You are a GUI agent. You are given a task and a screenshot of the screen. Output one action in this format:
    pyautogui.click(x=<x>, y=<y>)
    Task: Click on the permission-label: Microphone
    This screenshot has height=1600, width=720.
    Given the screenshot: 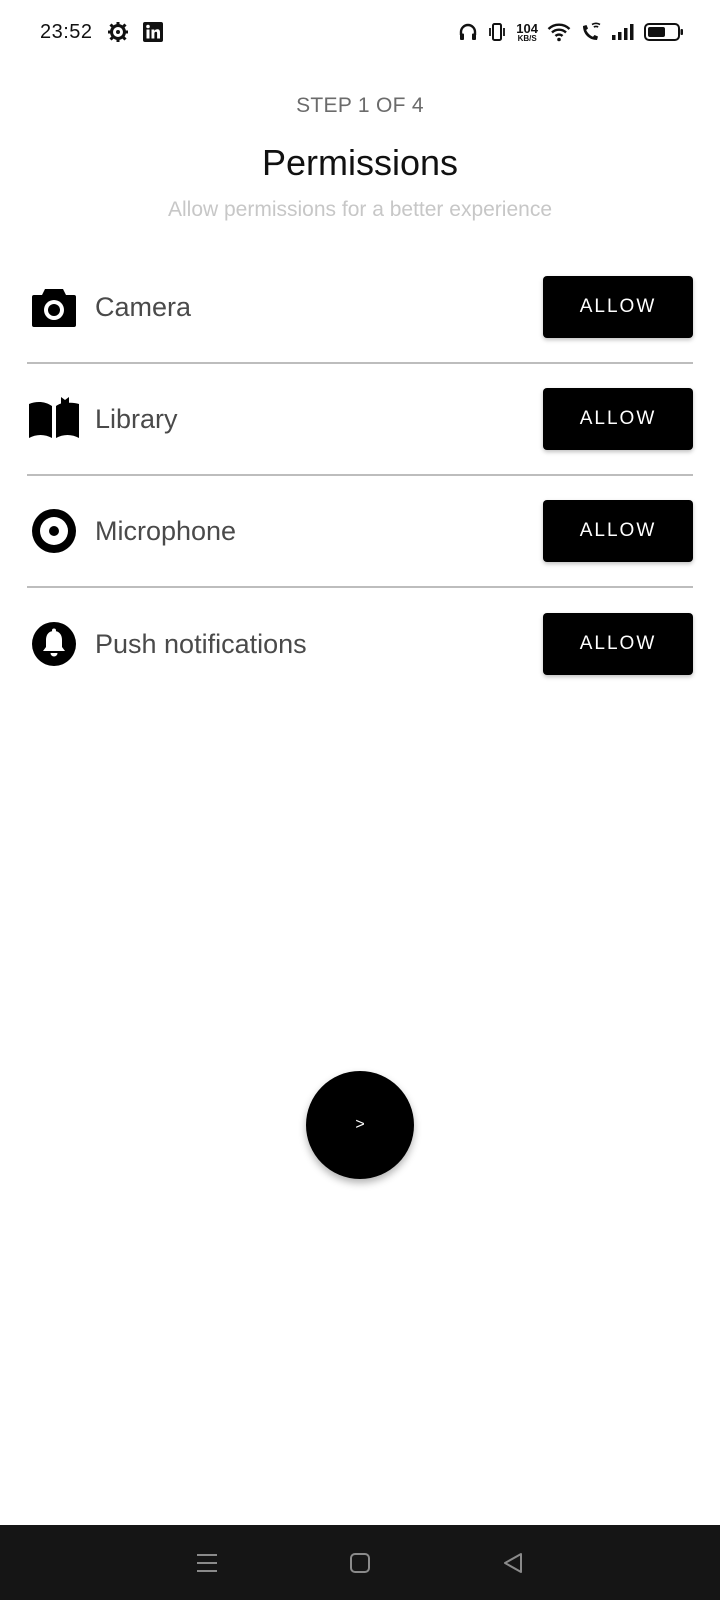 What is the action you would take?
    pyautogui.click(x=166, y=530)
    